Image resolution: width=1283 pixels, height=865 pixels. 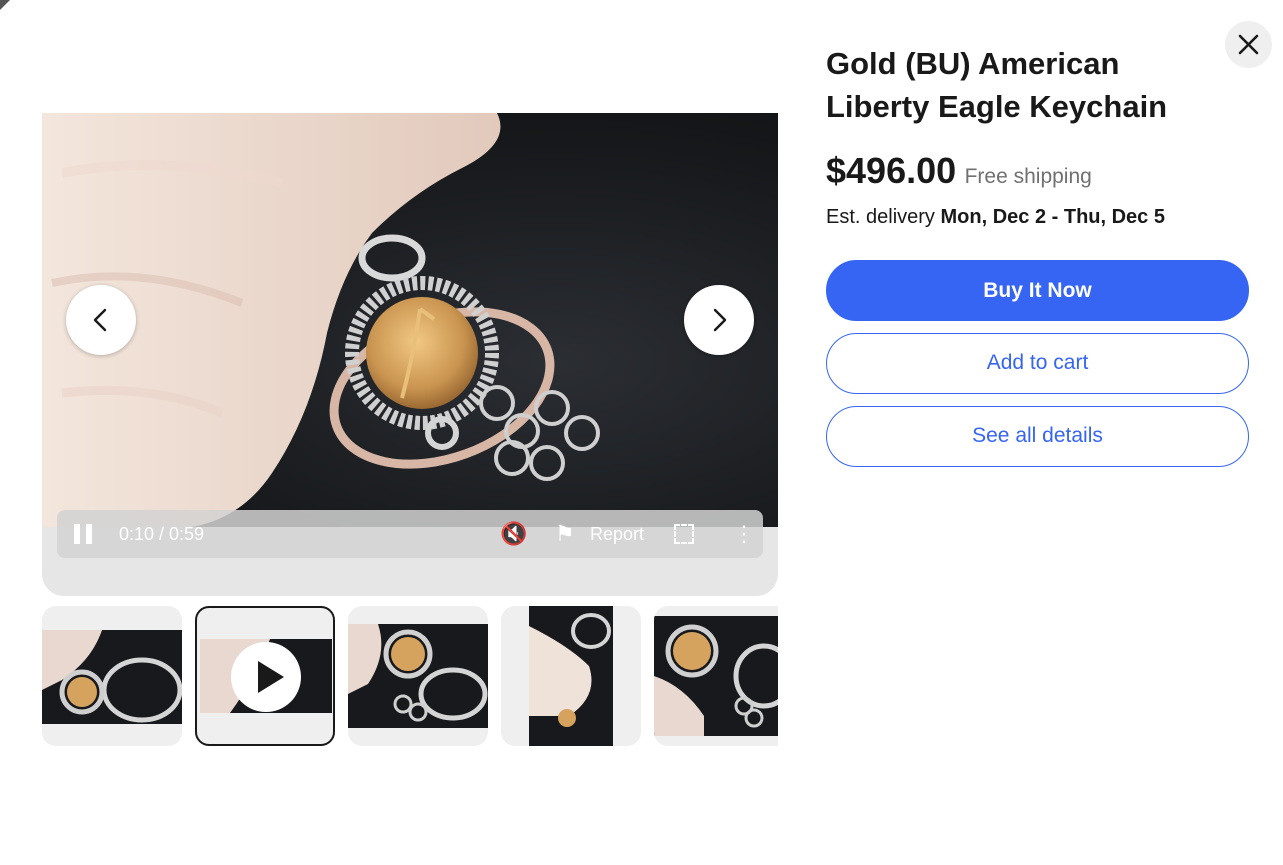 I want to click on add-to-cart-button: Add to cart, so click(x=1037, y=363).